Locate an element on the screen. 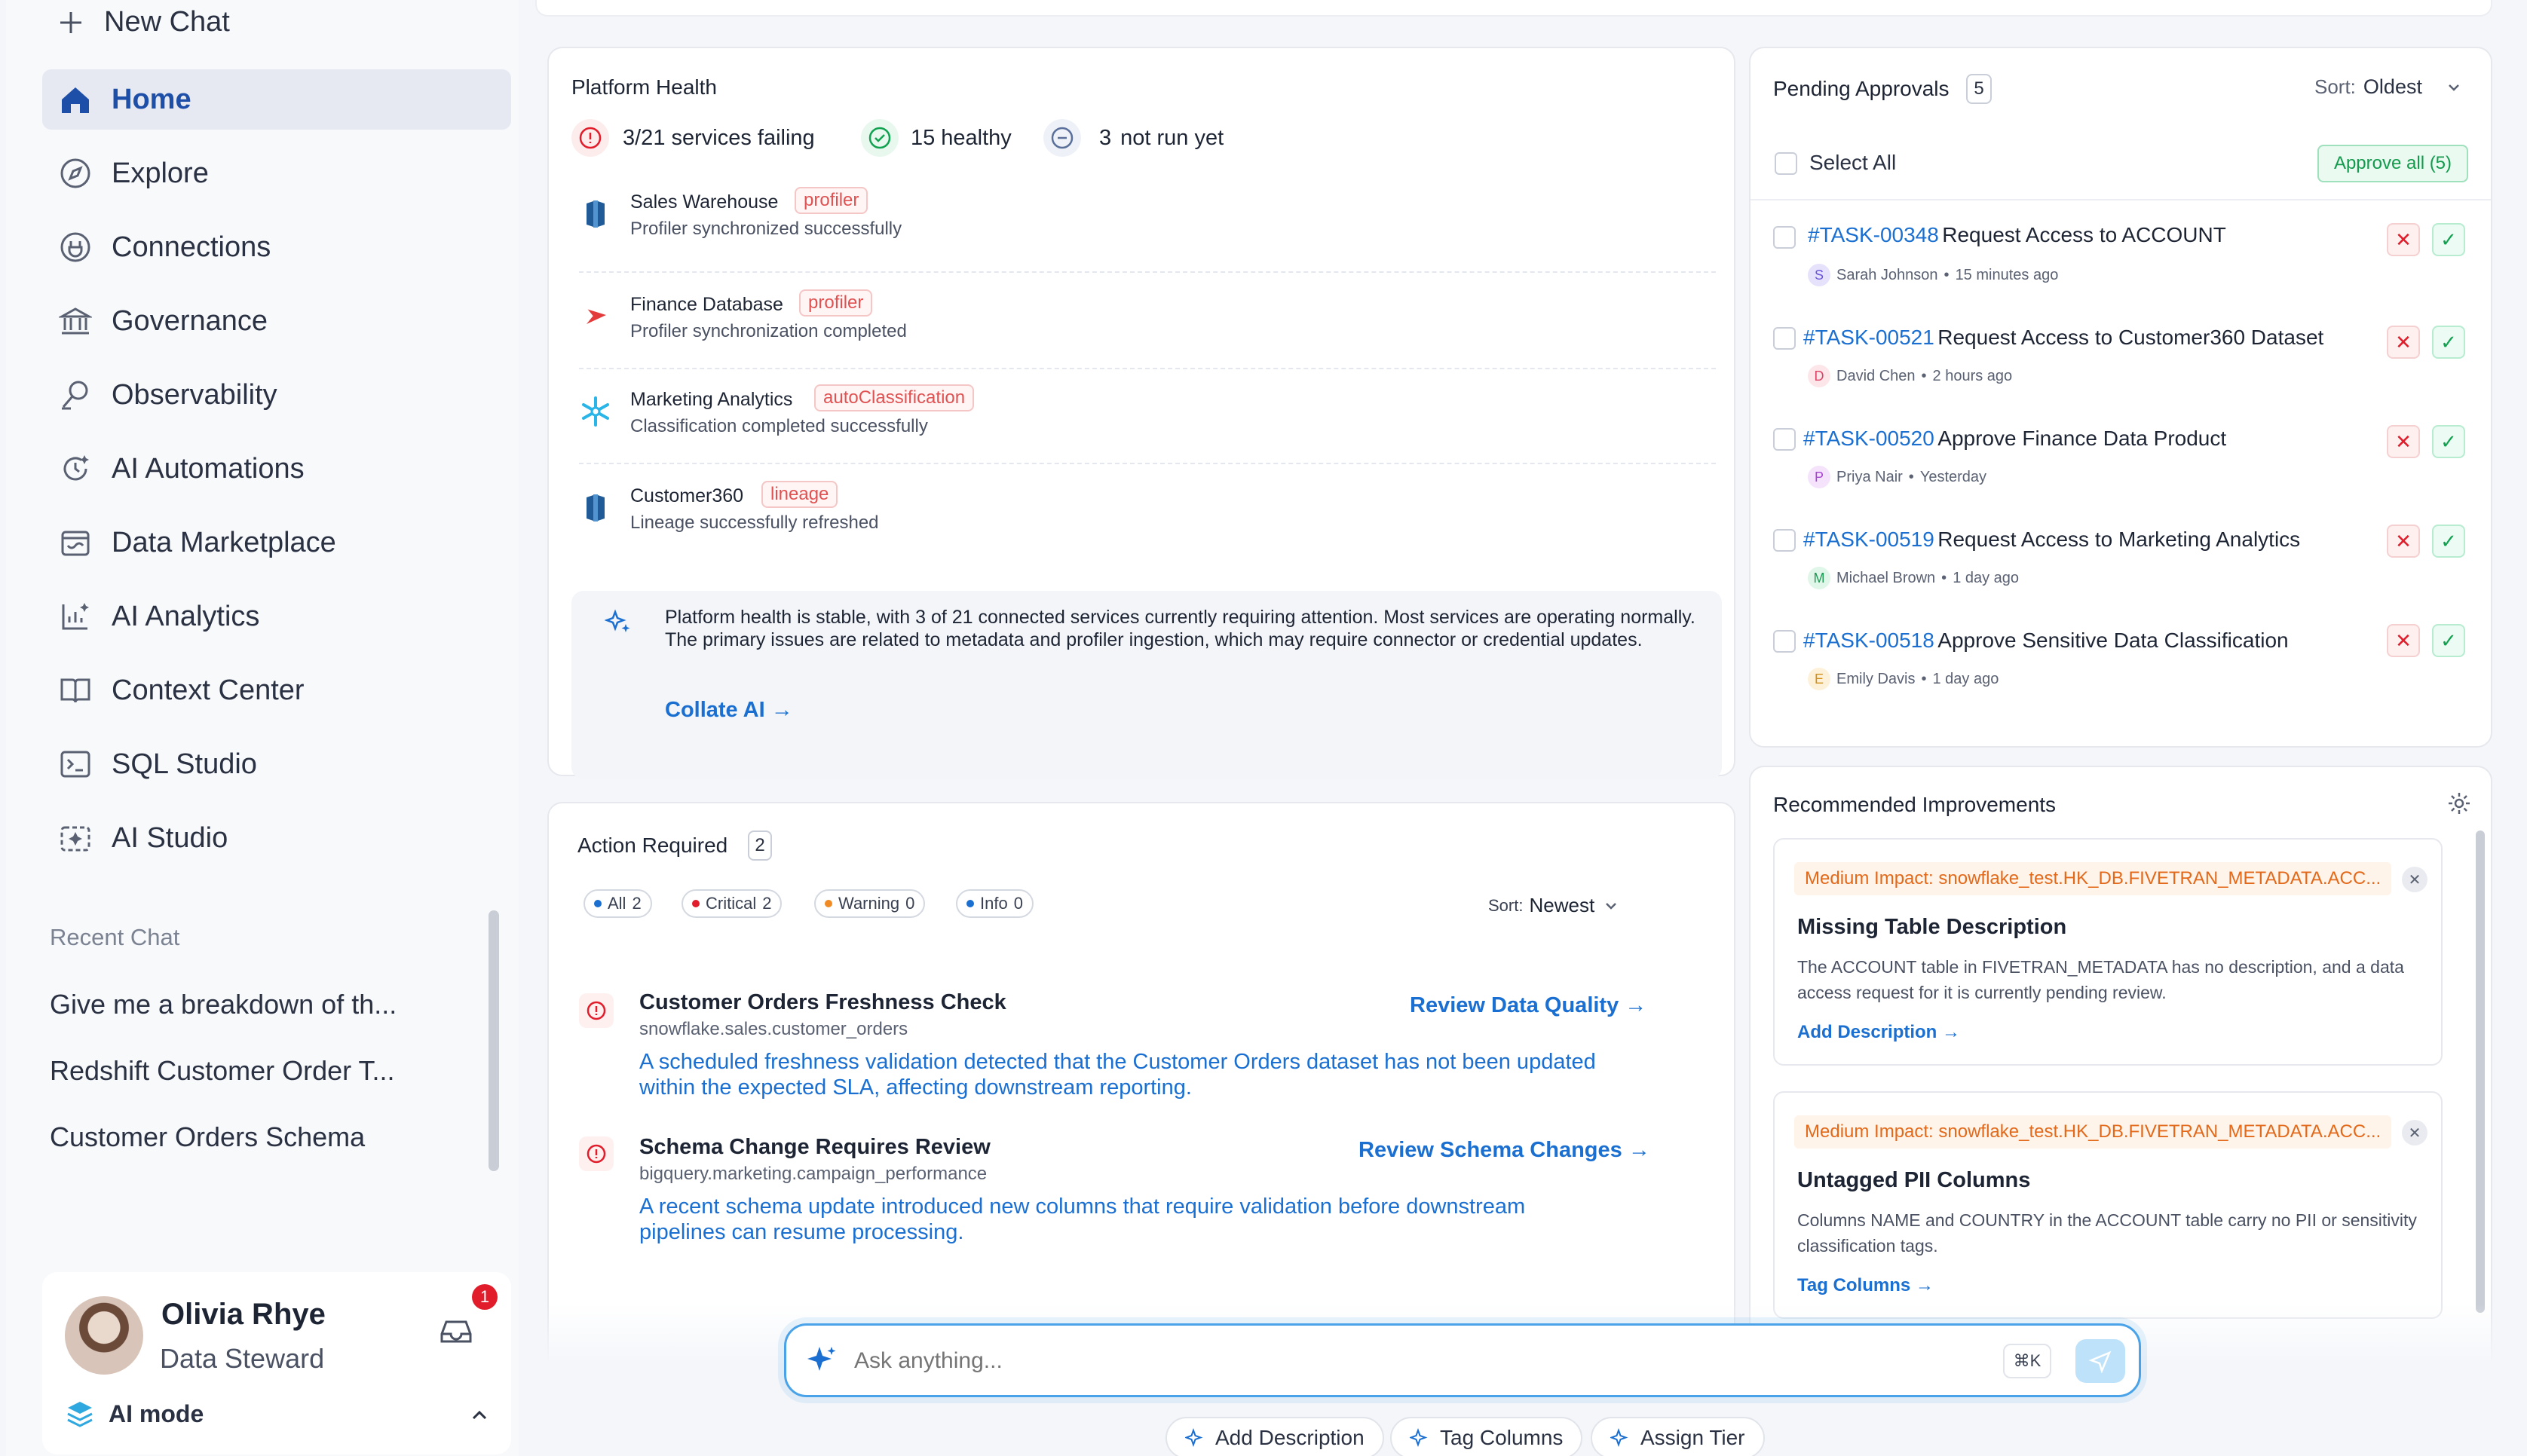 This screenshot has width=2527, height=1456. sidebar-item-observability: Observability is located at coordinates (277, 395).